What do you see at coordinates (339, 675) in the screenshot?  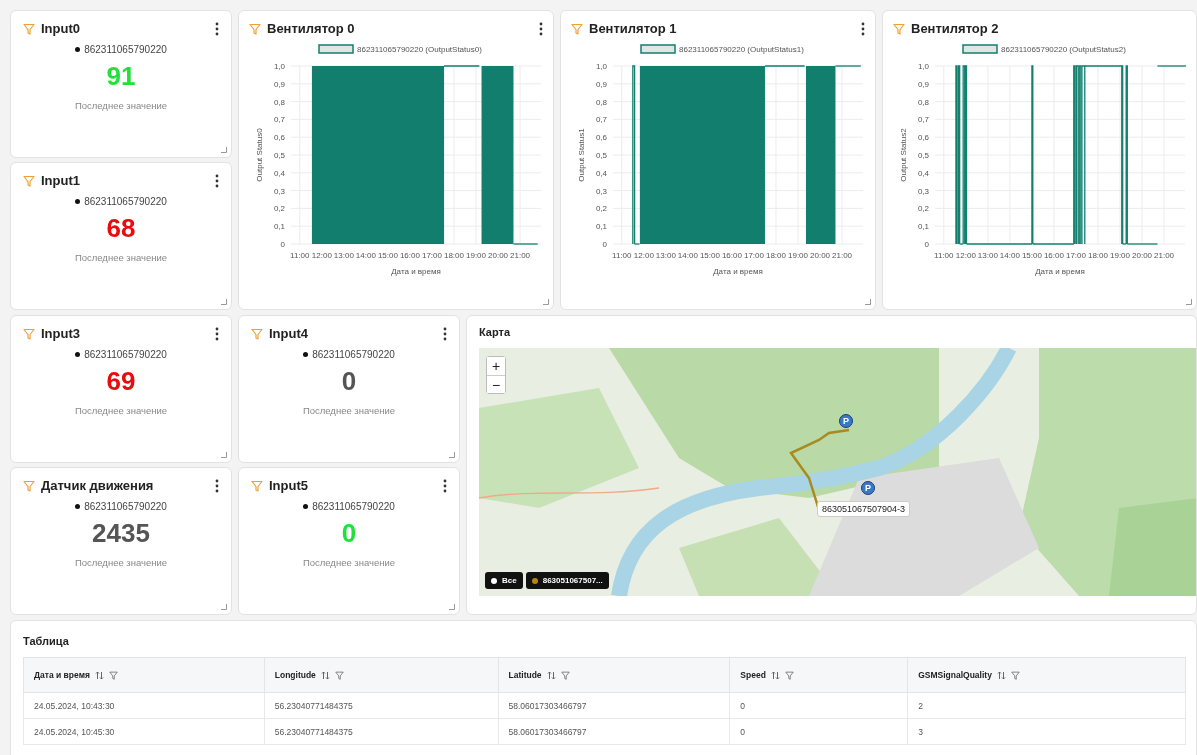 I see `filter-icon` at bounding box center [339, 675].